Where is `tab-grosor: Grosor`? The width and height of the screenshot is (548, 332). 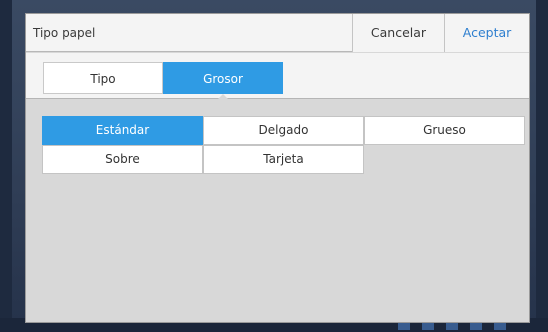
tab-grosor: Grosor is located at coordinates (223, 78).